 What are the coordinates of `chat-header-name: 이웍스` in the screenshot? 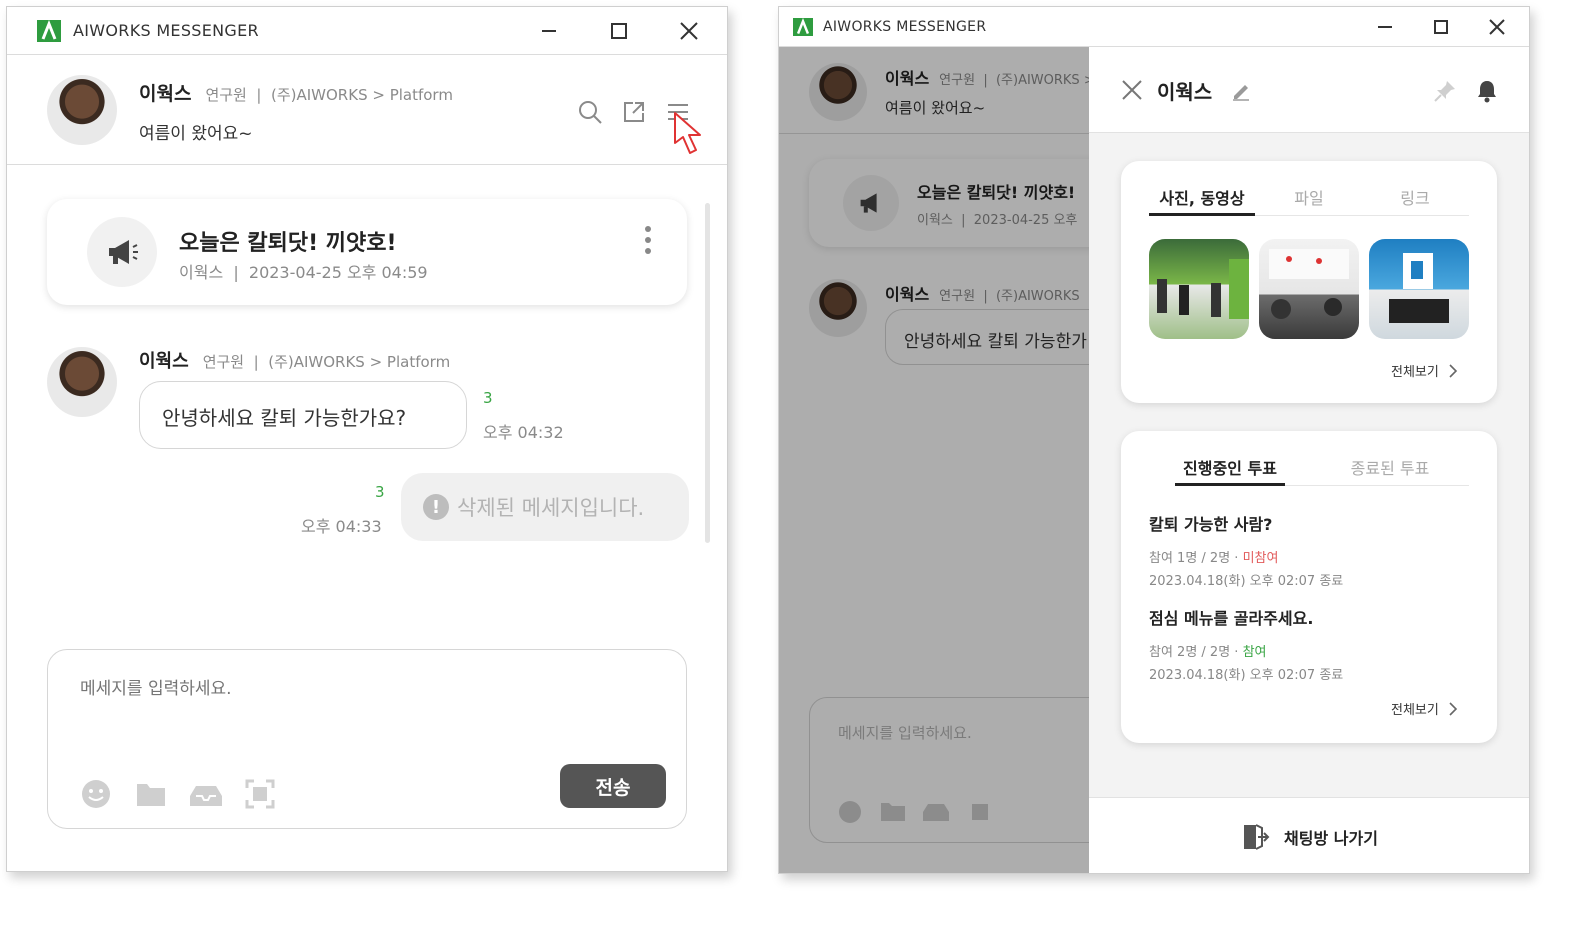 It's located at (165, 94).